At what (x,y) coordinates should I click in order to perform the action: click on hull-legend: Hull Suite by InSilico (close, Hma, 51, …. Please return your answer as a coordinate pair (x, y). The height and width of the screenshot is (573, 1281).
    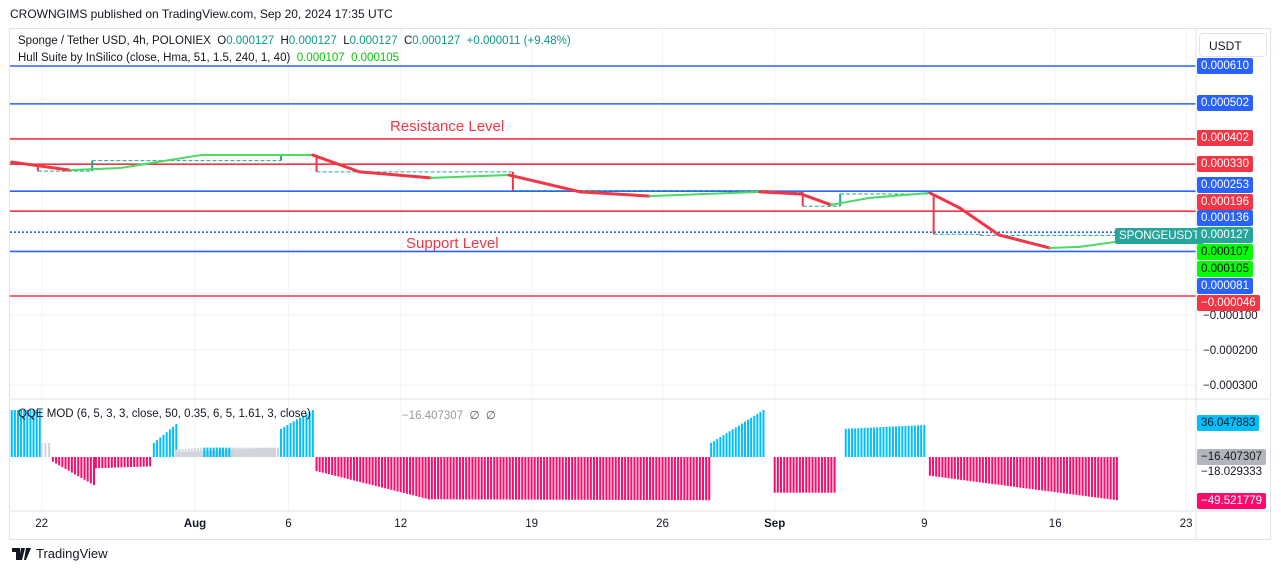
    Looking at the image, I should click on (208, 58).